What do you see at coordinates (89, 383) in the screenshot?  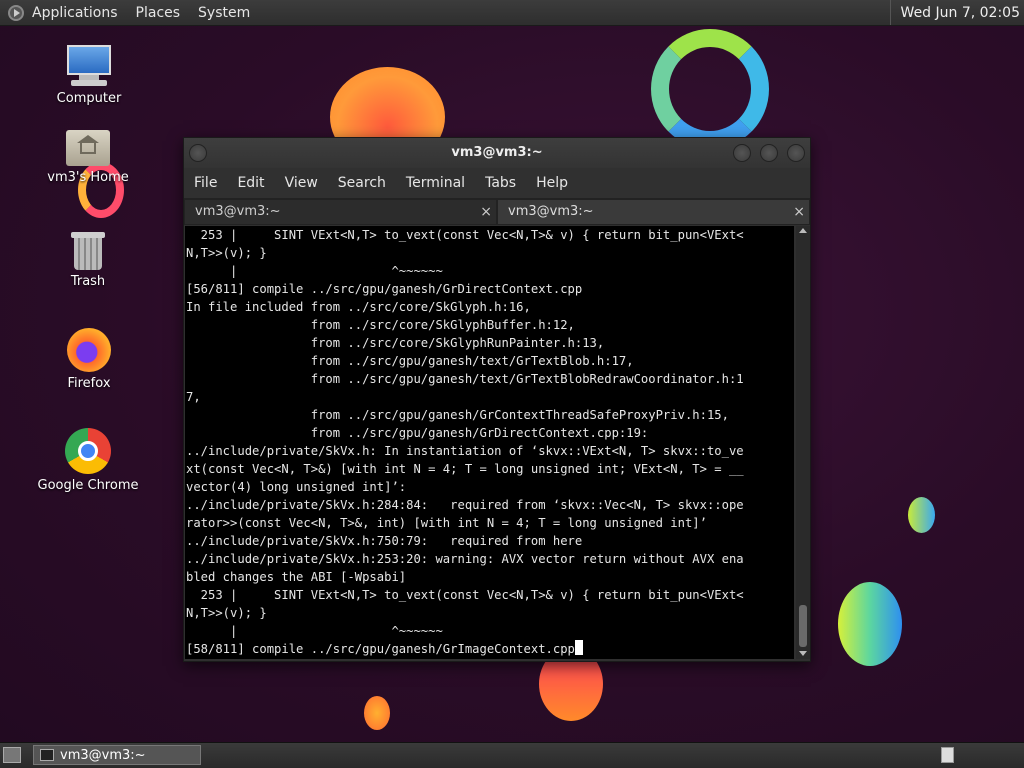 I see `desktop-icon-label: Firefox` at bounding box center [89, 383].